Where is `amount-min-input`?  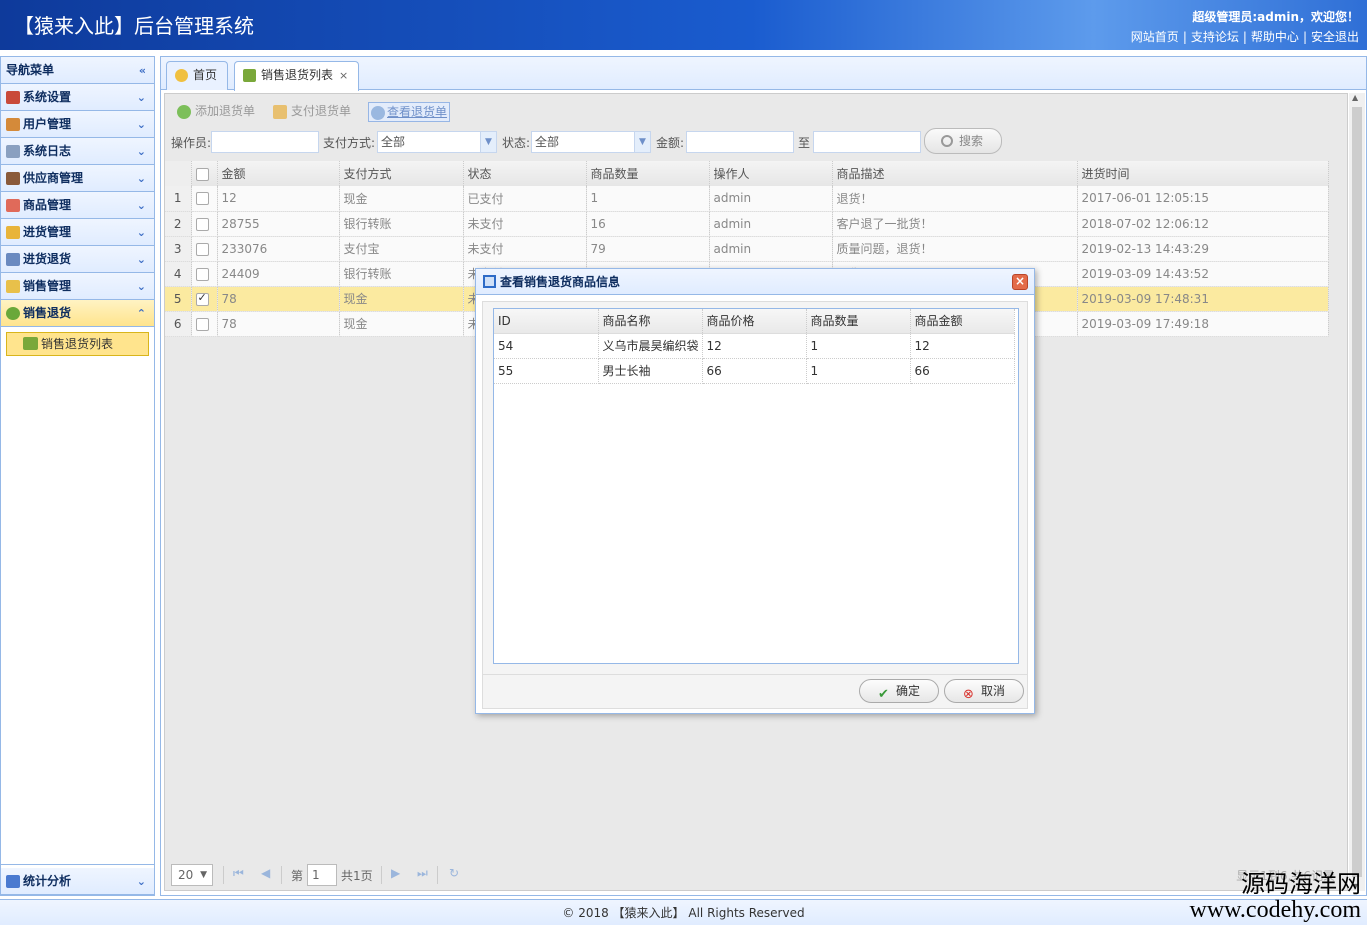
amount-min-input is located at coordinates (740, 142).